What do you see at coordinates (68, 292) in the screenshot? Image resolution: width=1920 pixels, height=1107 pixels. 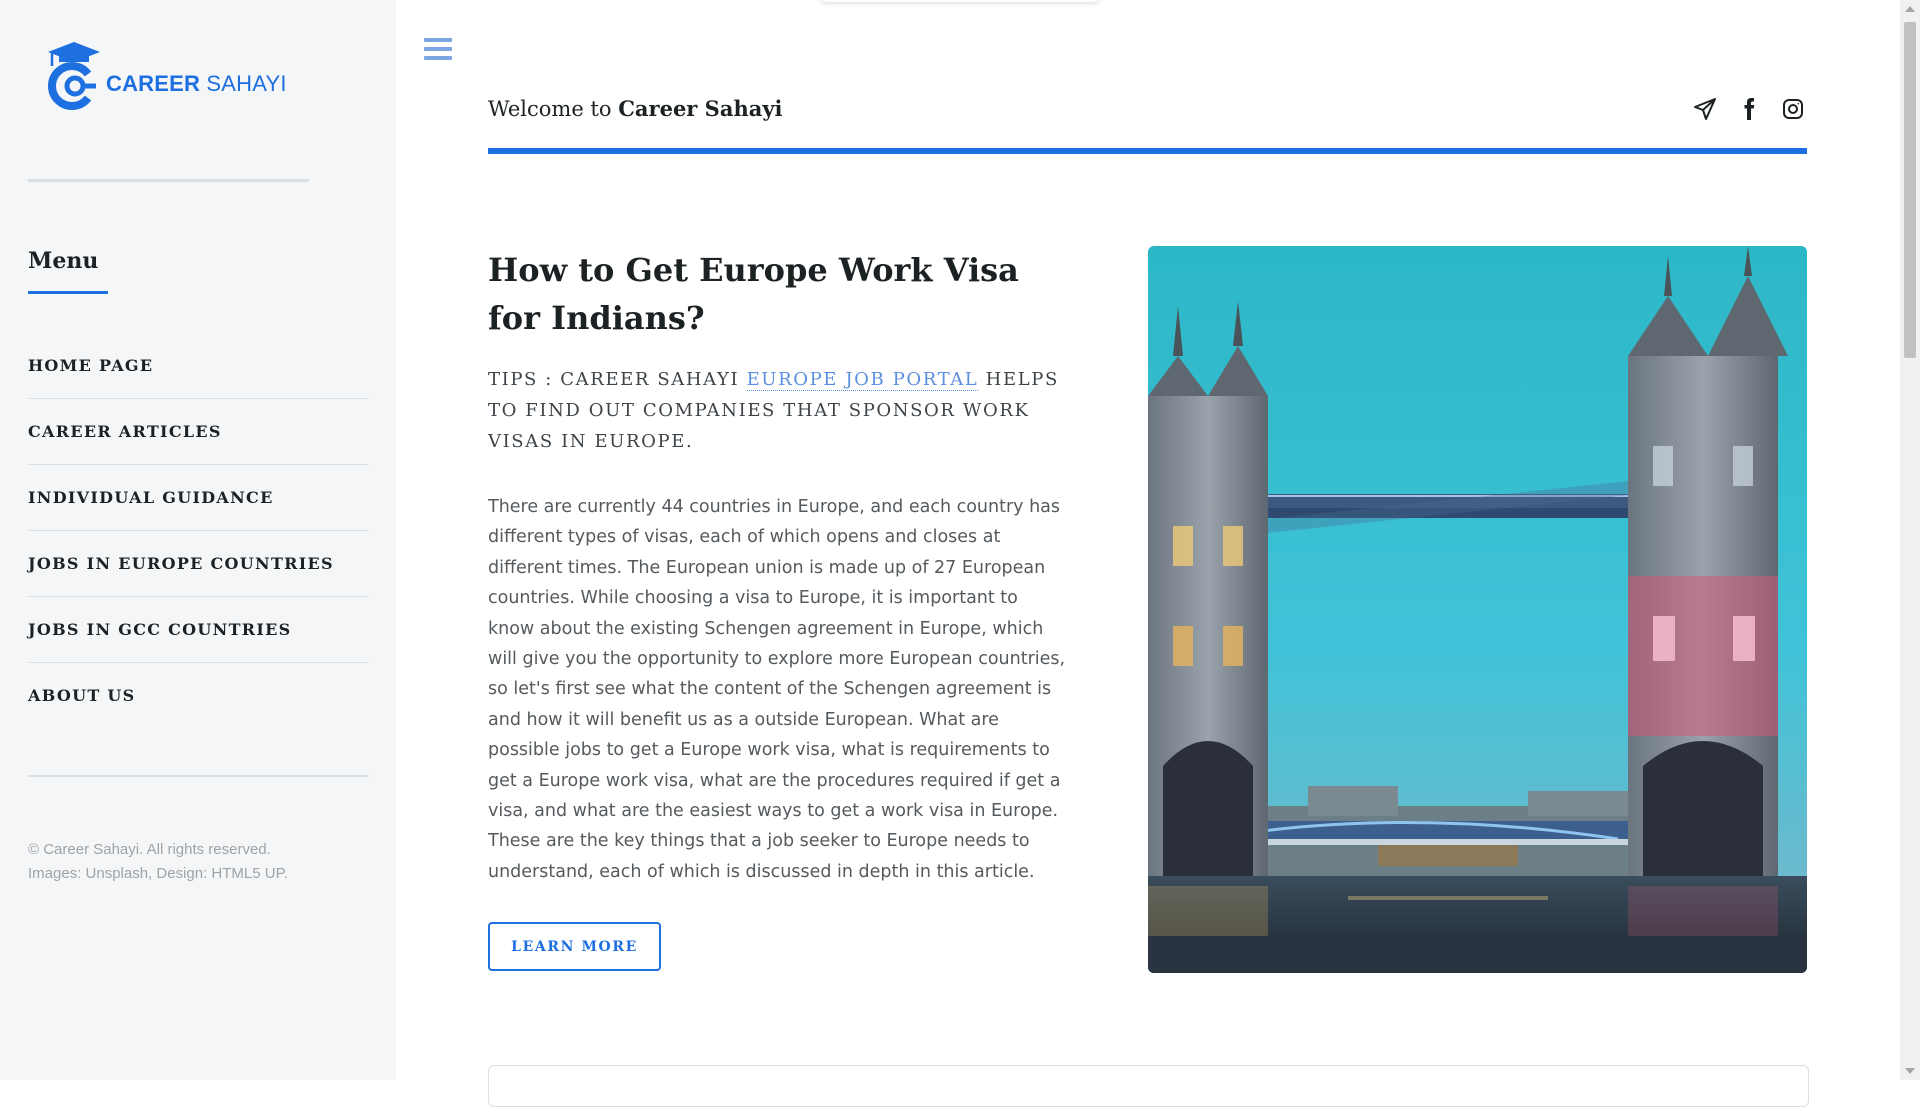 I see `menu-heading-underline` at bounding box center [68, 292].